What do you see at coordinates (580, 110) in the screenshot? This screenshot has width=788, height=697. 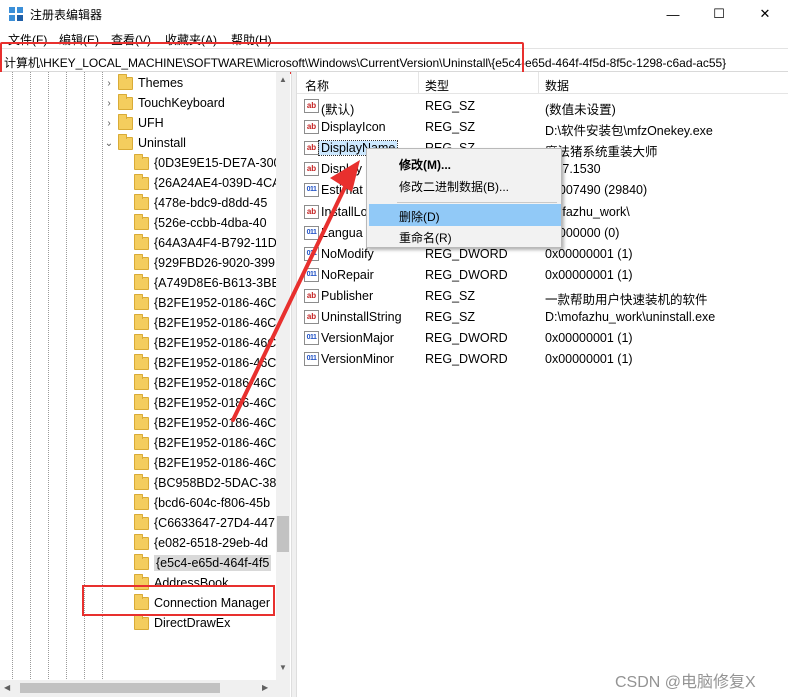 I see `value-data: (数值未设置)` at bounding box center [580, 110].